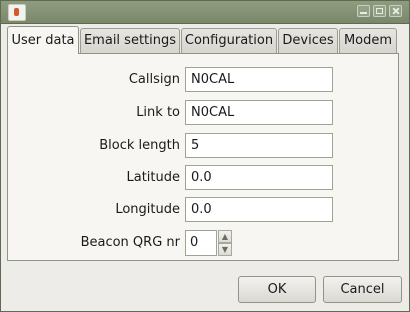 This screenshot has width=410, height=312. I want to click on beacon-qrg-row: Beacon QRG nr 0 ▲ ▼, so click(204, 243).